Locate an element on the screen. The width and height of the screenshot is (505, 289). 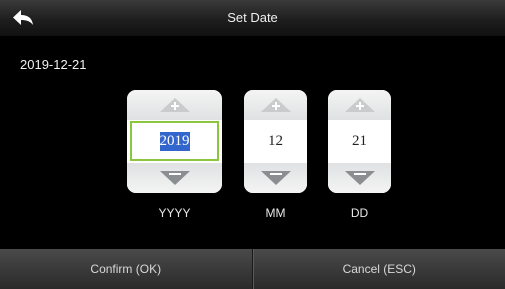
action-bar: Confirm (OK) Cancel (ESC) is located at coordinates (252, 269).